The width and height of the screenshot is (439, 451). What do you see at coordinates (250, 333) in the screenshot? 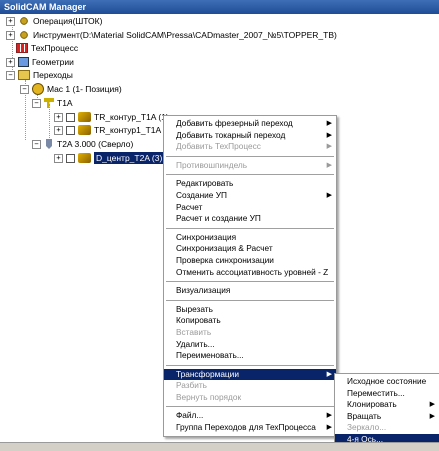
I see `menu-item: Вставить` at bounding box center [250, 333].